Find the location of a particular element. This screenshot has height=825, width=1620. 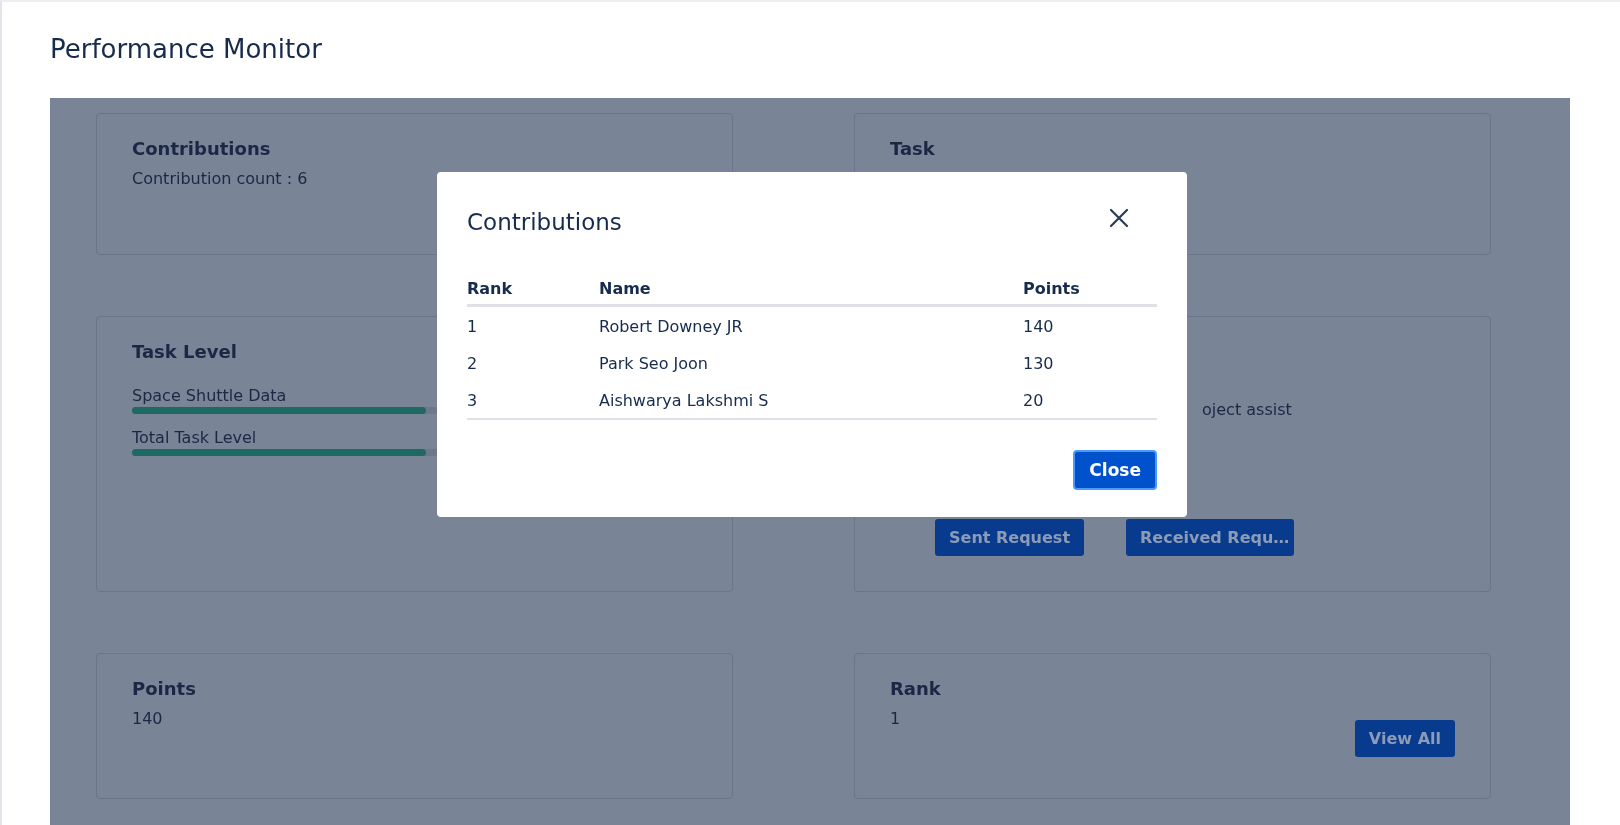

close-button: Close is located at coordinates (1115, 470).